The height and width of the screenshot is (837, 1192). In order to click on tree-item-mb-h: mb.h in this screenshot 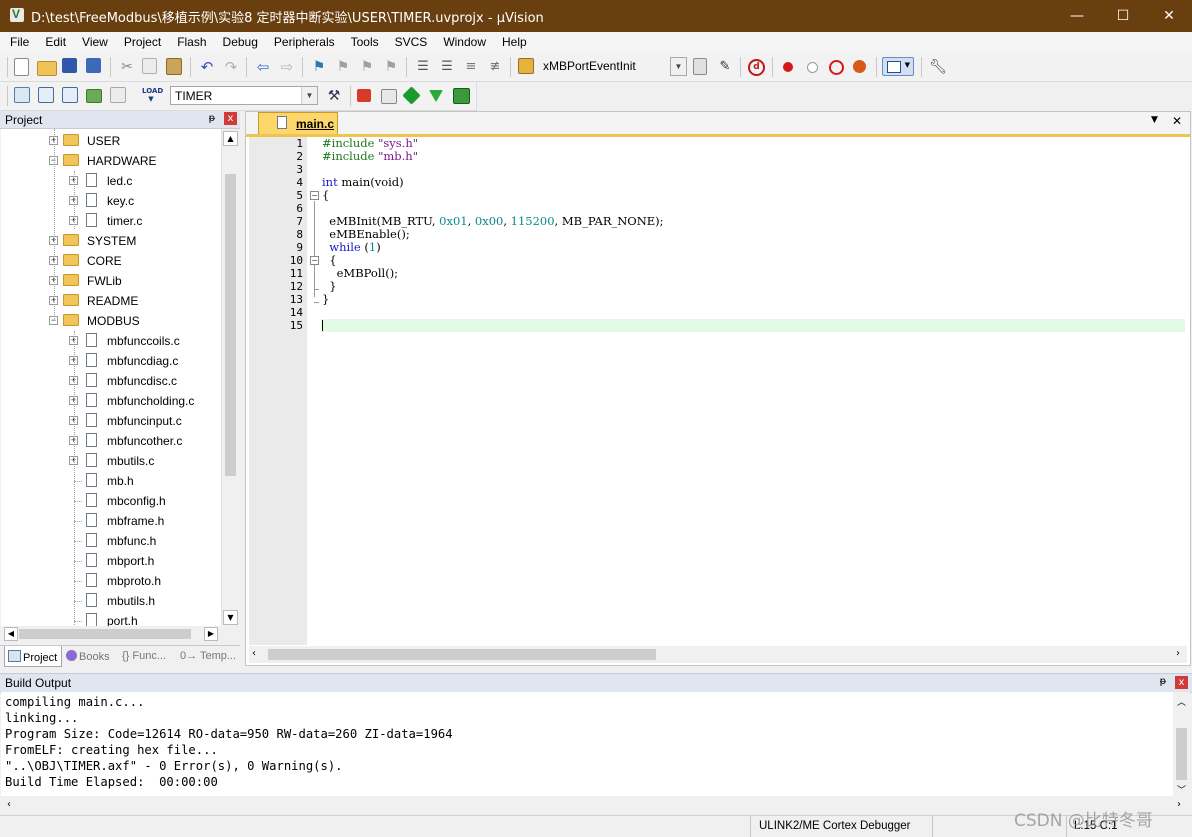, I will do `click(111, 481)`.